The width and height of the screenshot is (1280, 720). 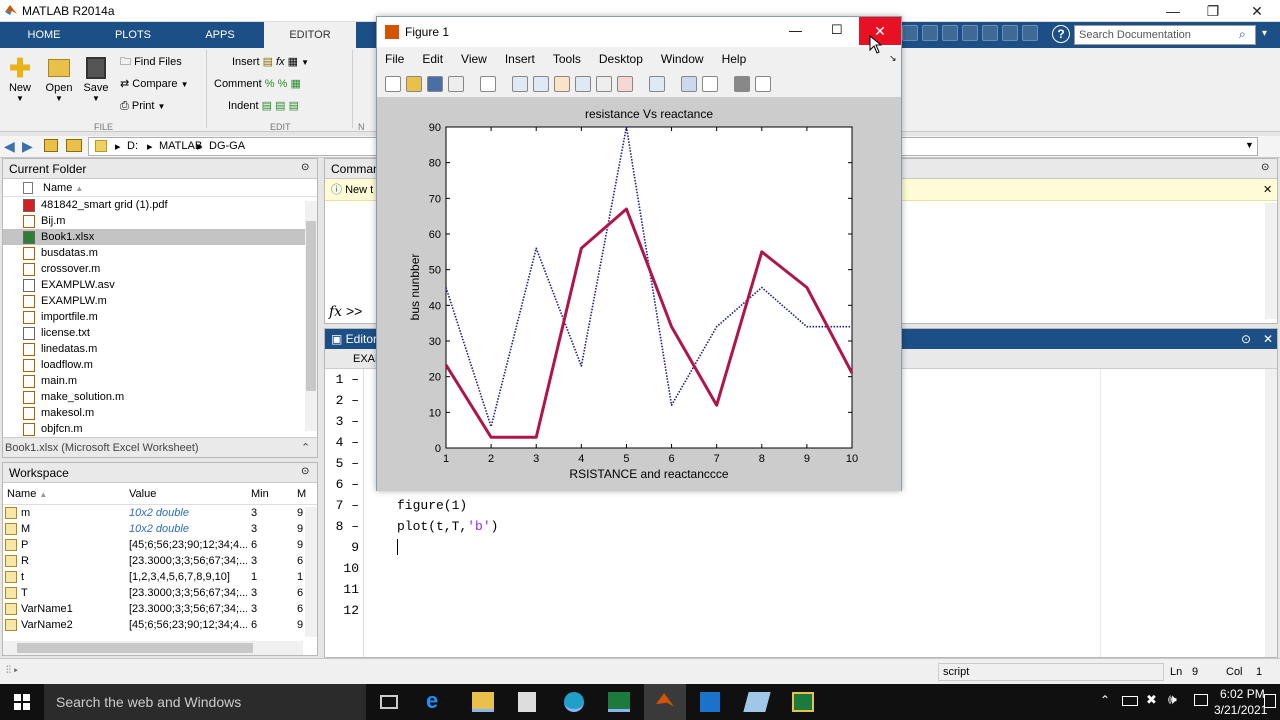 I want to click on forward-icon: ▶, so click(x=27, y=146).